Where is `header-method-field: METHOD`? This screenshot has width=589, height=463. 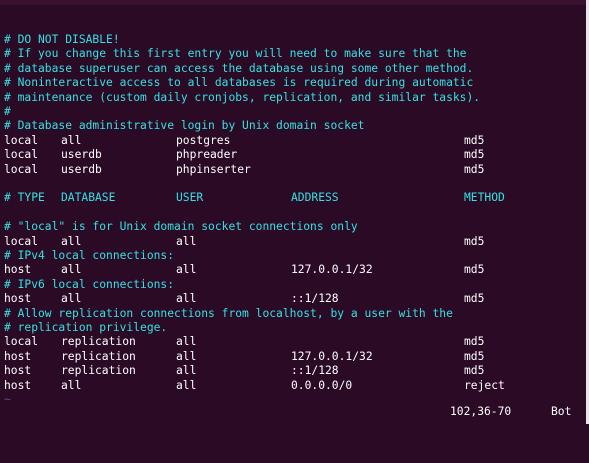
header-method-field: METHOD is located at coordinates (484, 198).